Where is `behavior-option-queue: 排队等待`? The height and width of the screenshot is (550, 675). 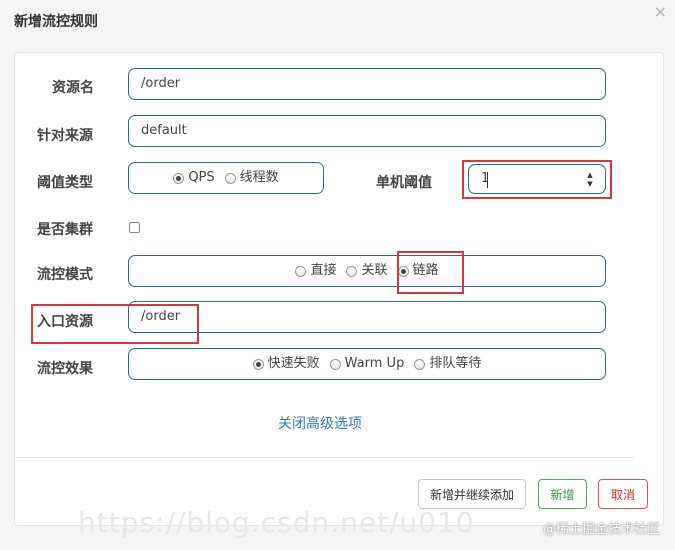
behavior-option-queue: 排队等待 is located at coordinates (447, 364).